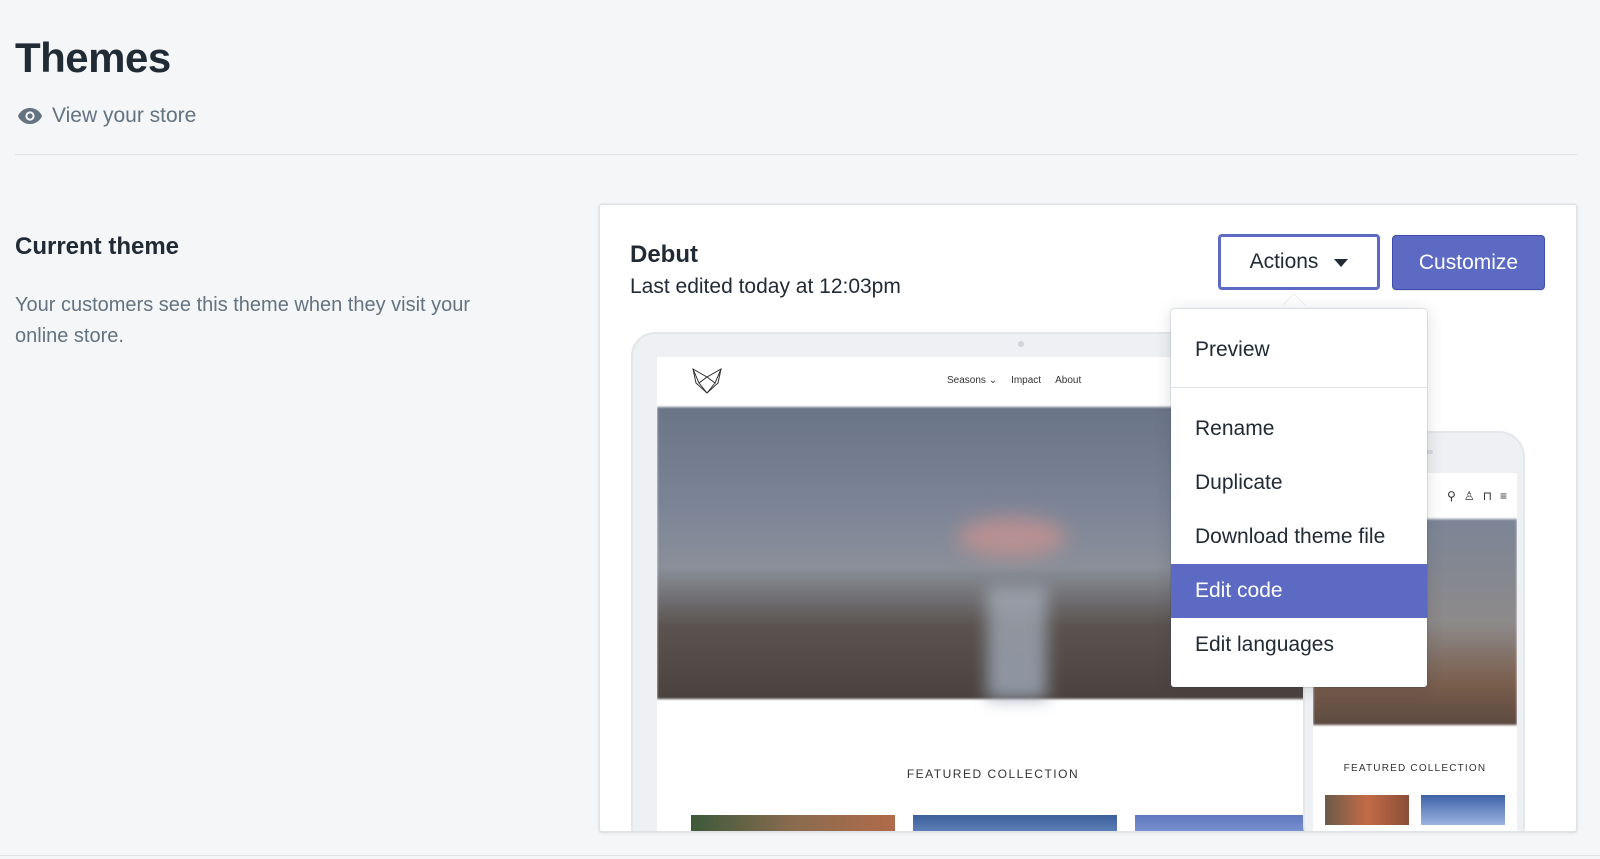 Image resolution: width=1600 pixels, height=859 pixels. I want to click on menu-item-rename: Rename, so click(1299, 429).